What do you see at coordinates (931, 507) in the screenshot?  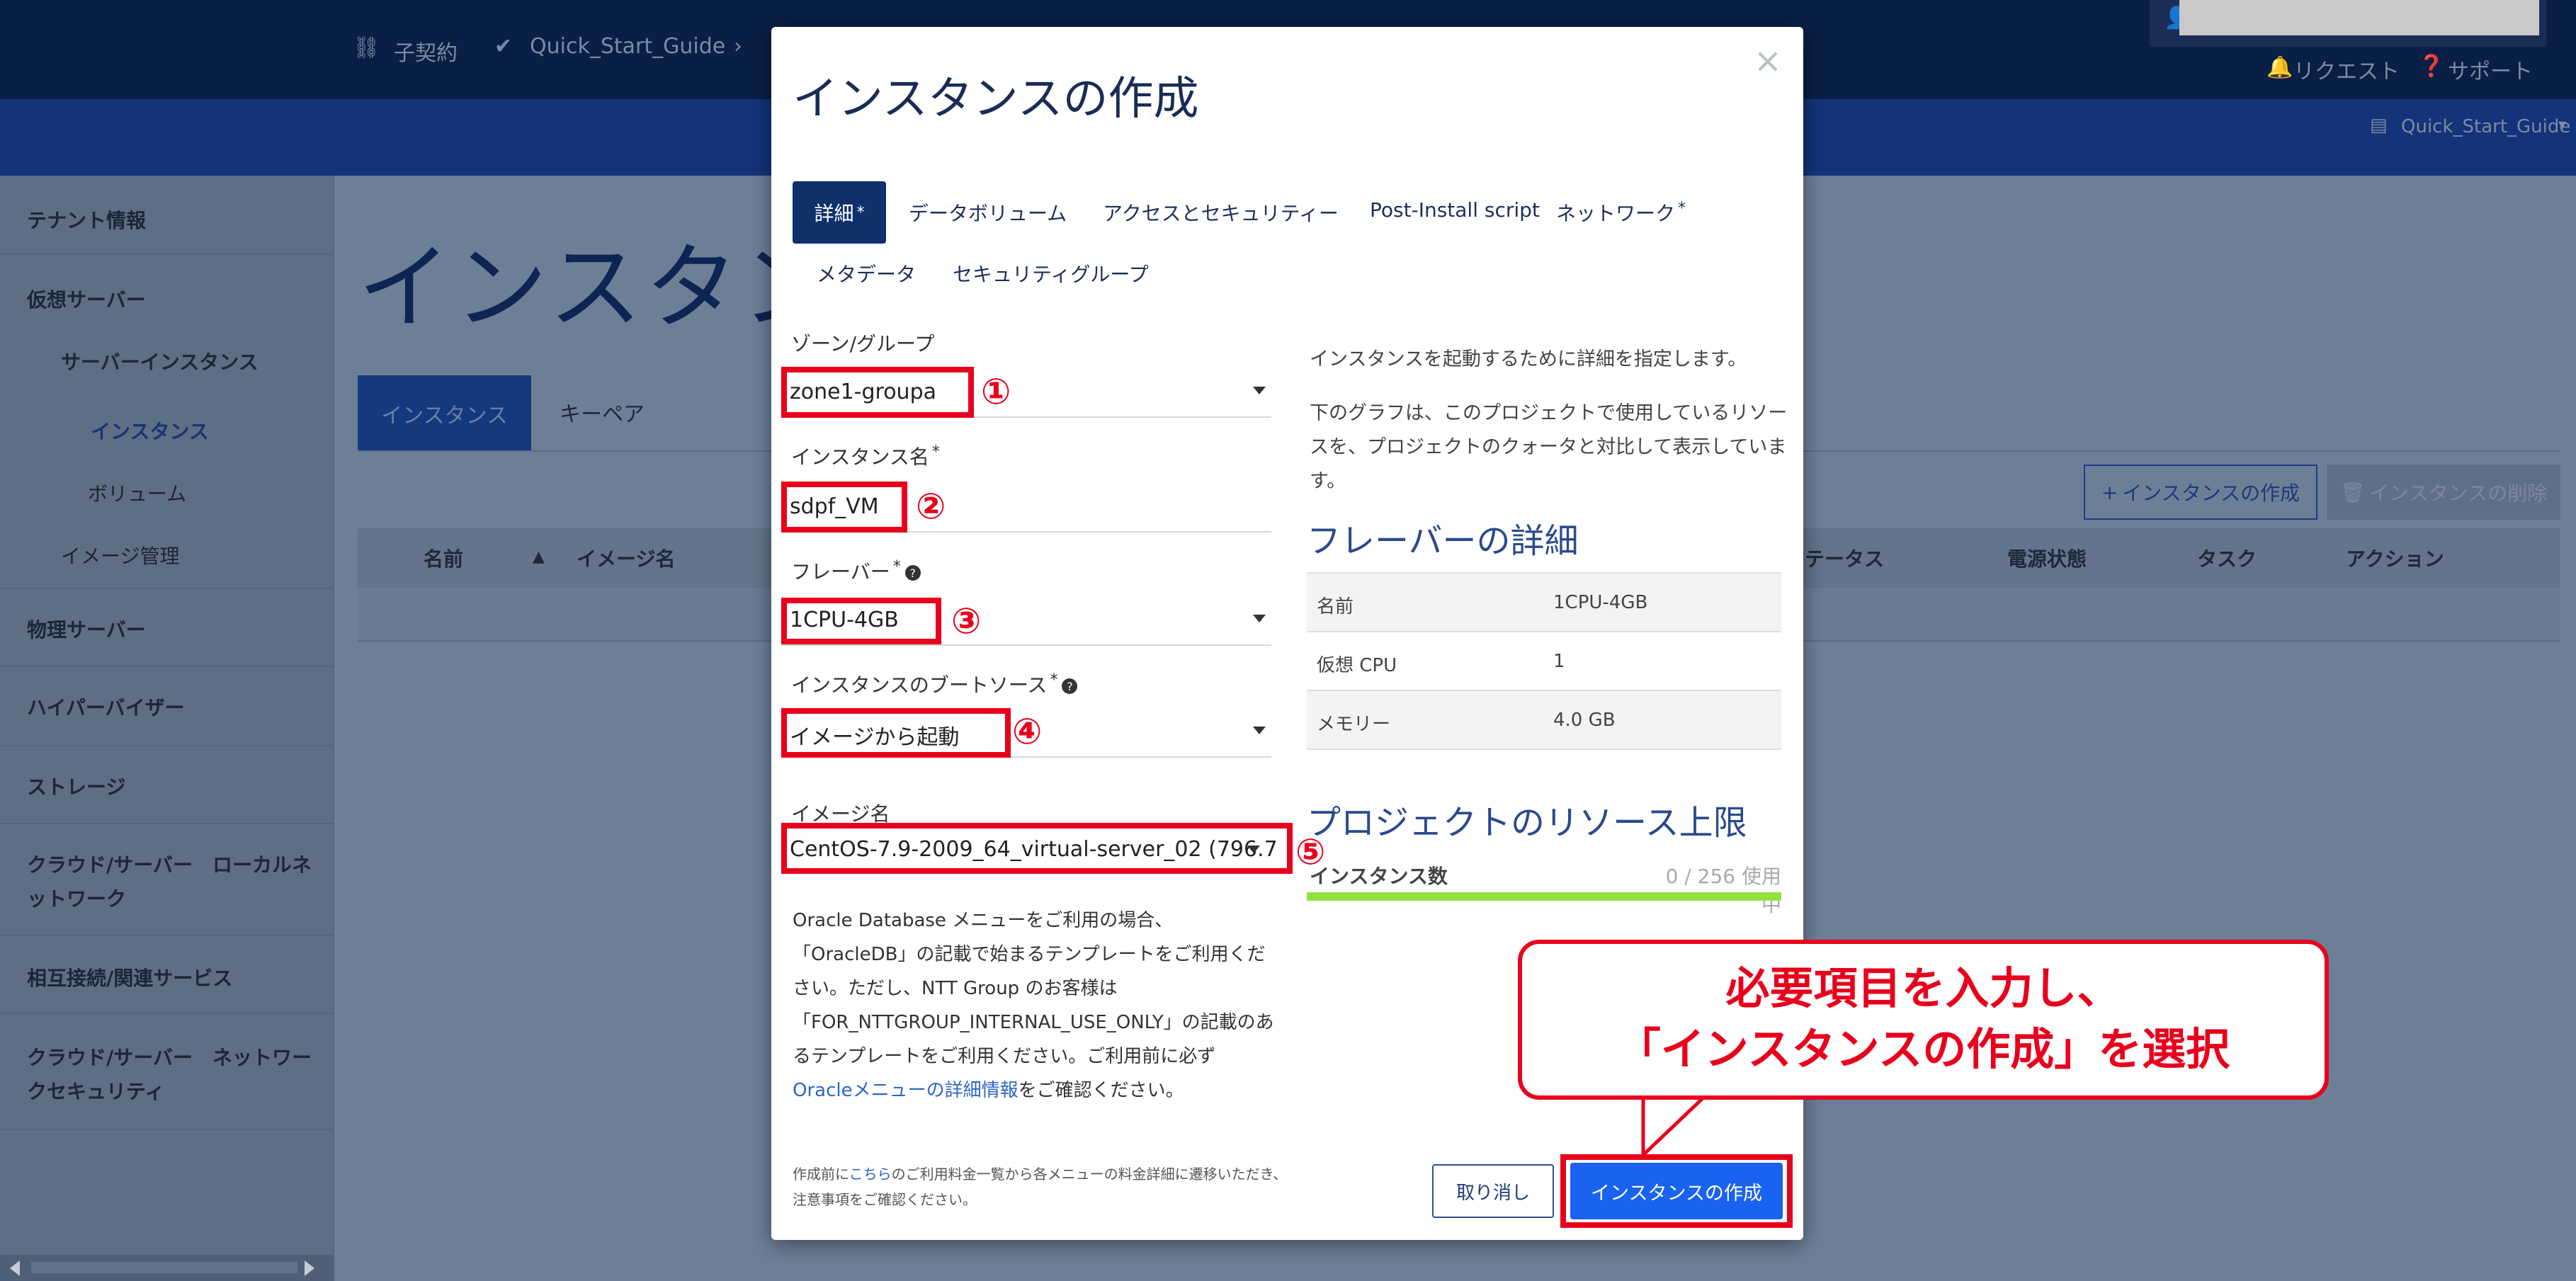 I see `marker-2: ②` at bounding box center [931, 507].